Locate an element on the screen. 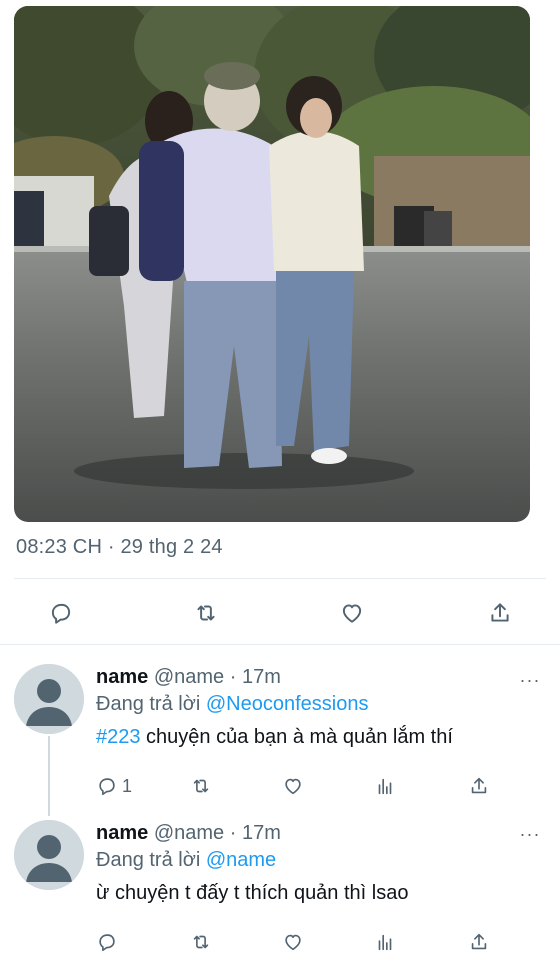  replying-to: Đang trả lời @Neoconfessions is located at coordinates (320, 704).